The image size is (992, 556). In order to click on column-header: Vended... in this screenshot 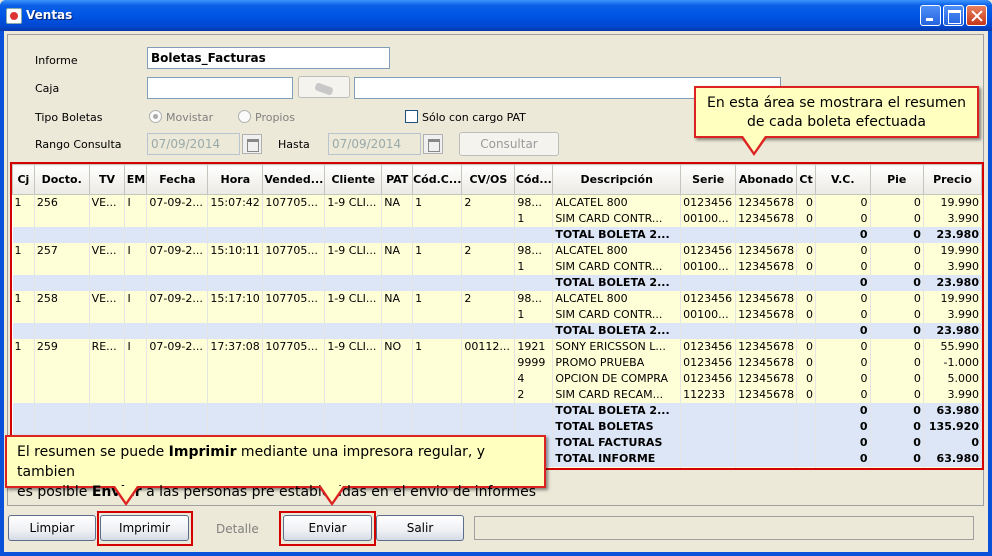, I will do `click(294, 179)`.